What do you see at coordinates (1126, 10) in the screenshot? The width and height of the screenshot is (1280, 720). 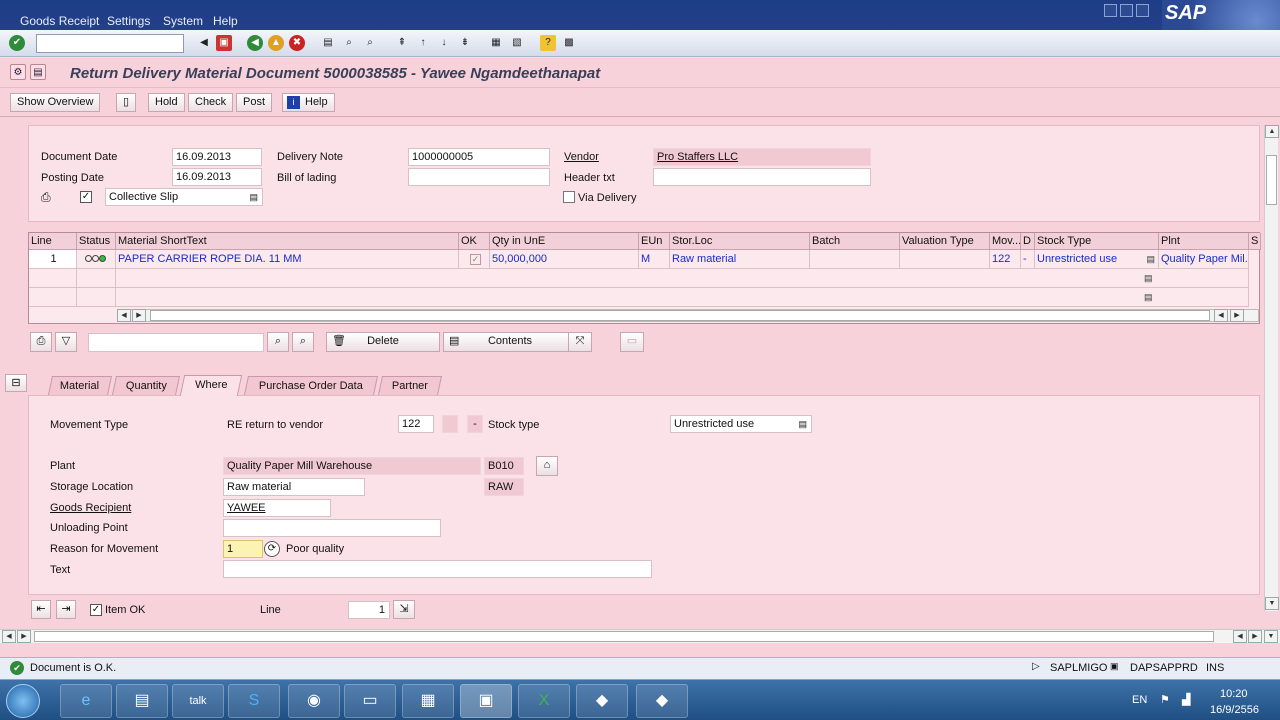 I see `maximize-button` at bounding box center [1126, 10].